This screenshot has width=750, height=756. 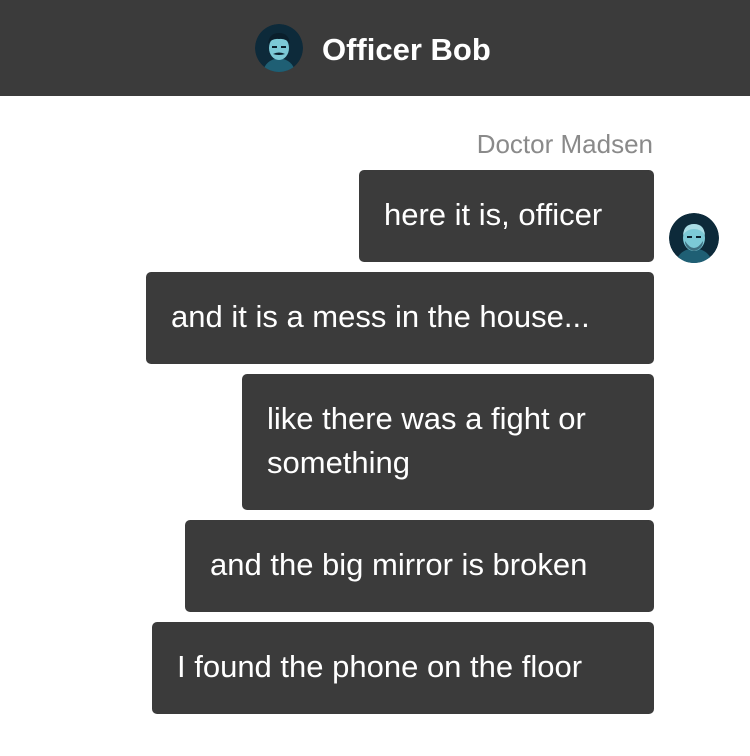 I want to click on doctor-avatar-icon, so click(x=694, y=238).